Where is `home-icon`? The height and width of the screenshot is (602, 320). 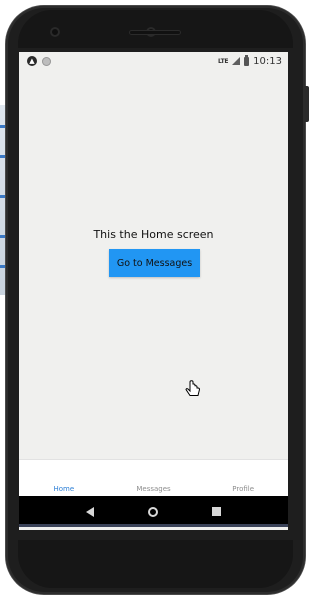
home-icon is located at coordinates (153, 511).